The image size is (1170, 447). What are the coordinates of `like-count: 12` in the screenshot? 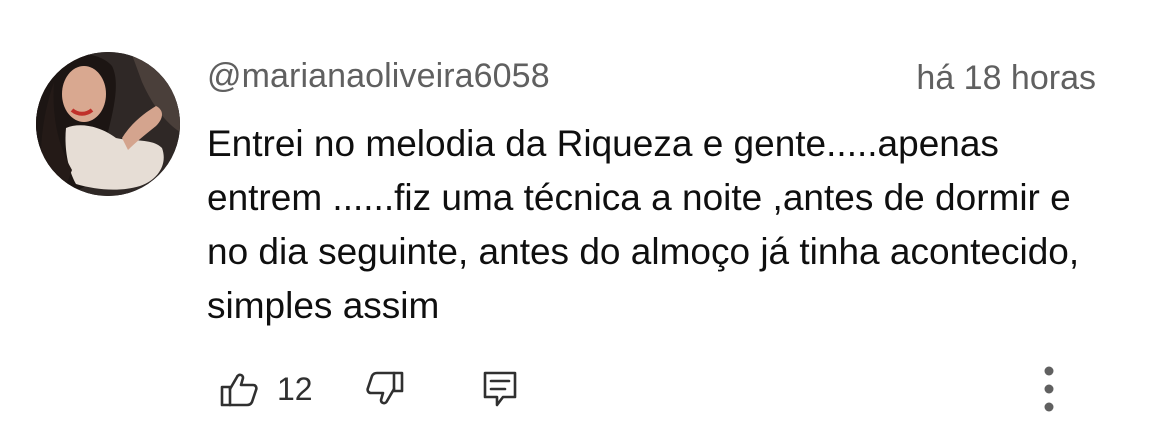 It's located at (295, 389).